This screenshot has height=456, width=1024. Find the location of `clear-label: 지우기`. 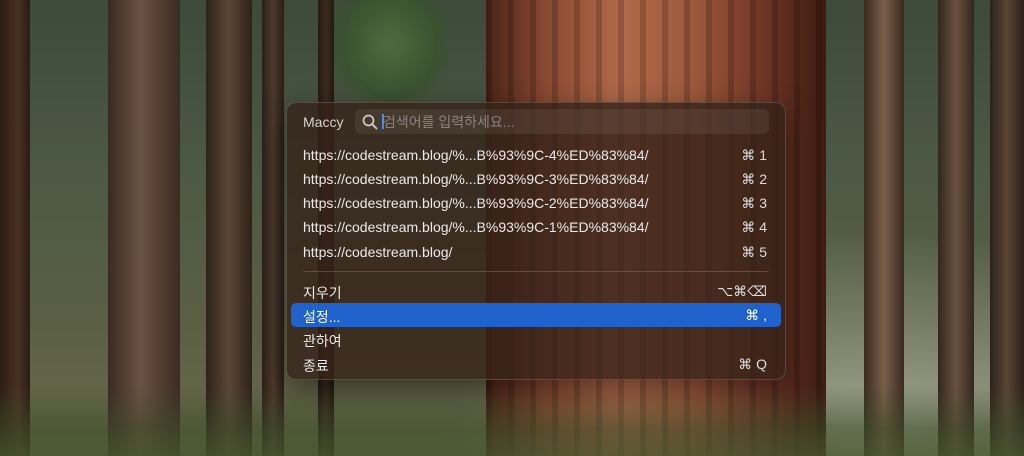

clear-label: 지우기 is located at coordinates (322, 293).